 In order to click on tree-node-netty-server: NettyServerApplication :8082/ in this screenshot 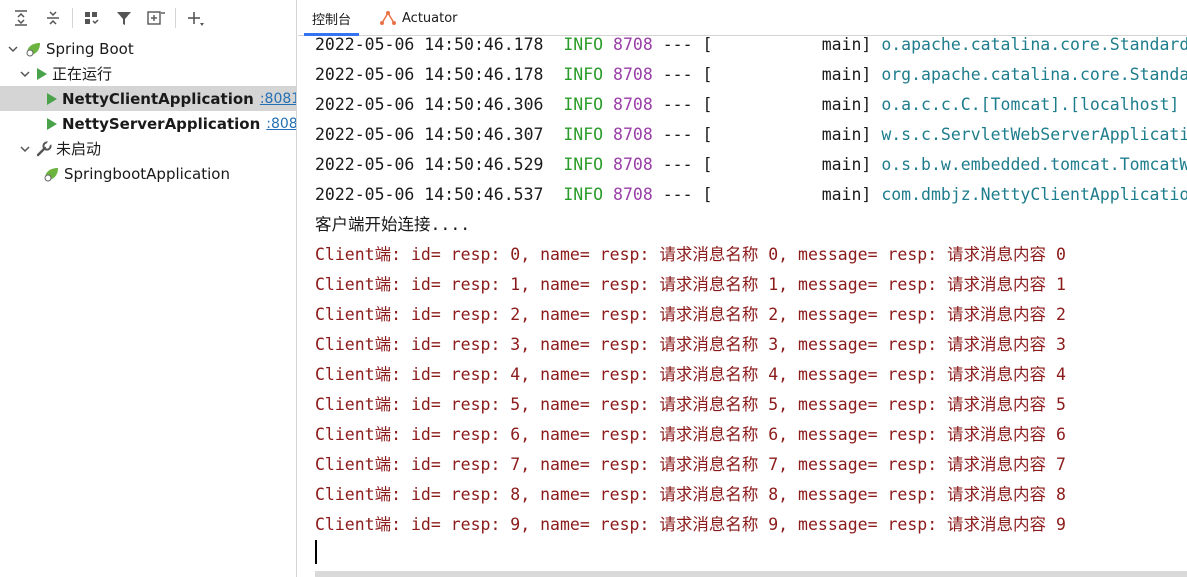, I will do `click(148, 123)`.